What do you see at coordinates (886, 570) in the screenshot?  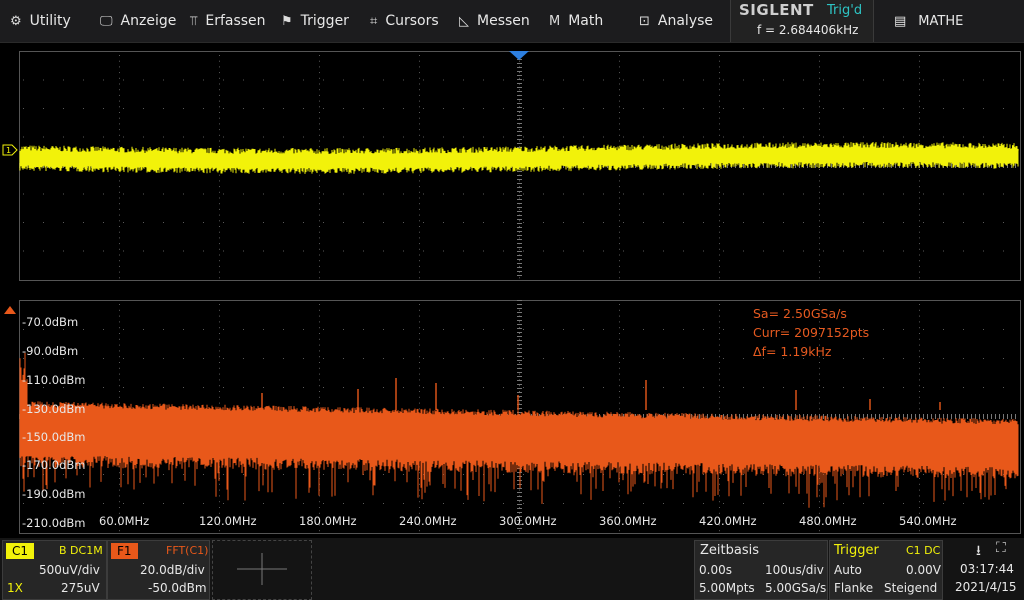 I see `trigger-panel: Trigger C1 DC Auto 0.00V Flanke Steigend` at bounding box center [886, 570].